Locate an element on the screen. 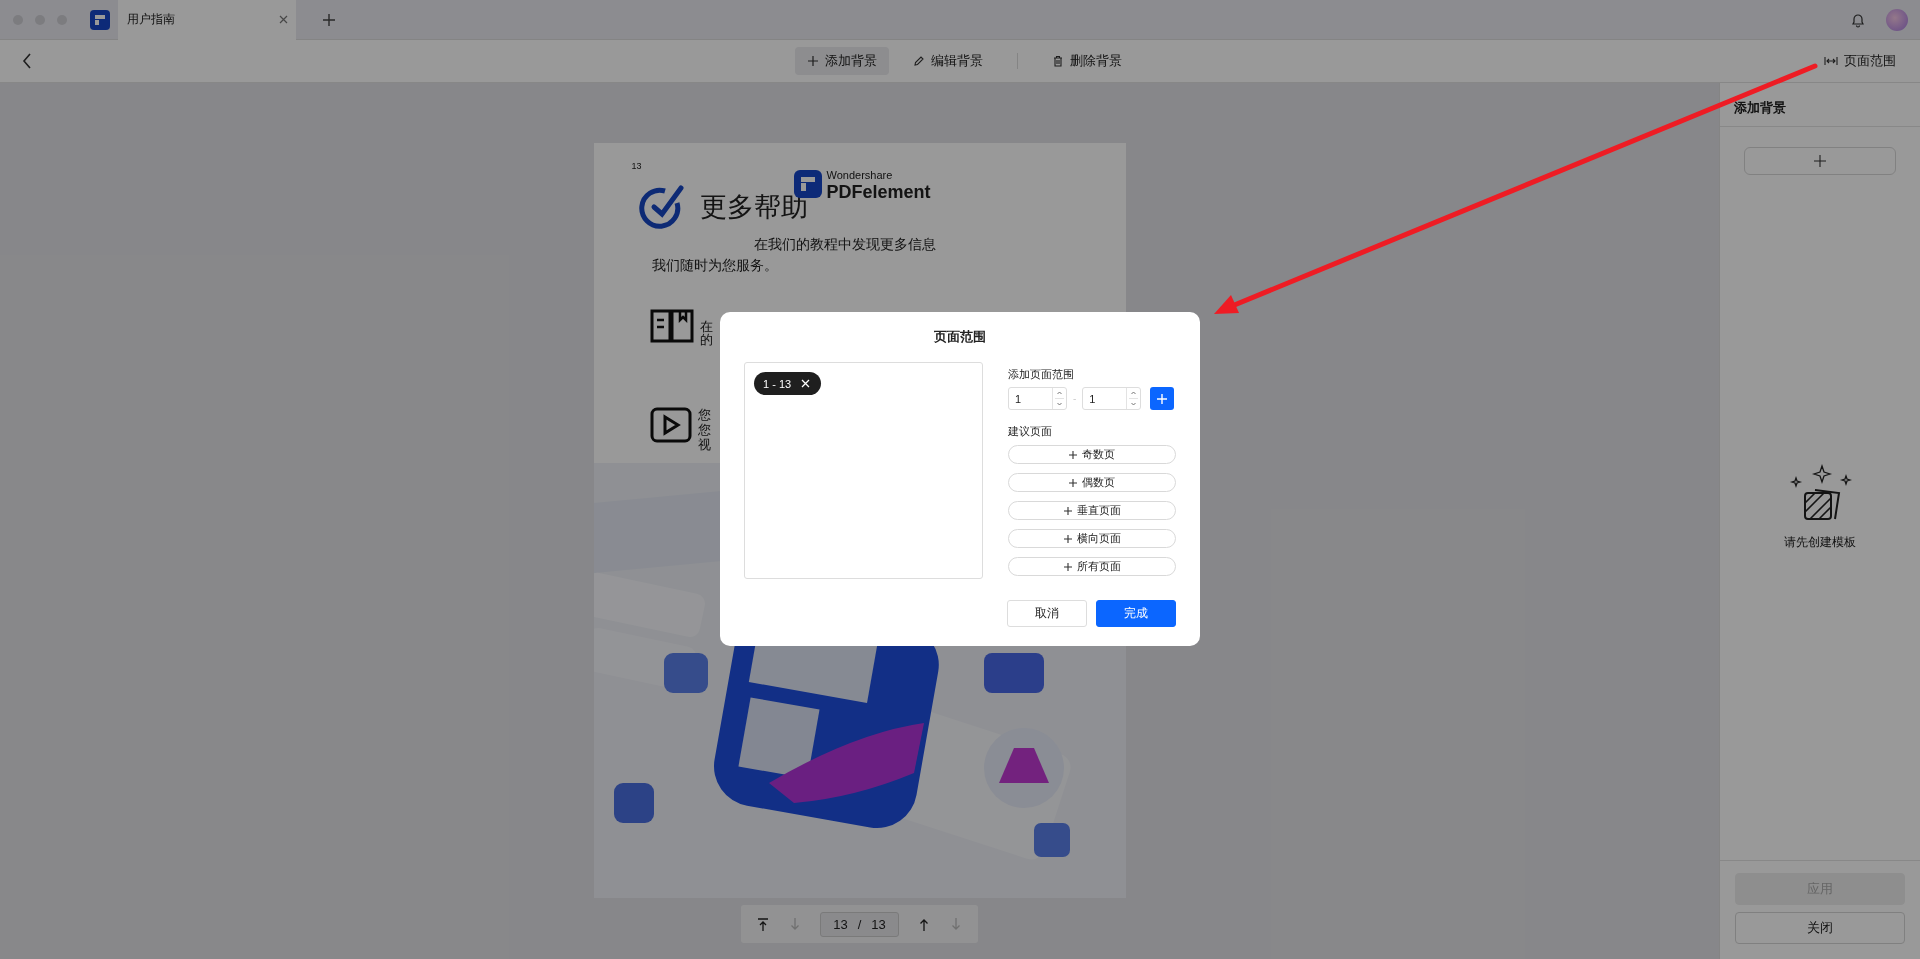 This screenshot has width=1920, height=959. toolbar-button: 删除背景 is located at coordinates (1087, 61).